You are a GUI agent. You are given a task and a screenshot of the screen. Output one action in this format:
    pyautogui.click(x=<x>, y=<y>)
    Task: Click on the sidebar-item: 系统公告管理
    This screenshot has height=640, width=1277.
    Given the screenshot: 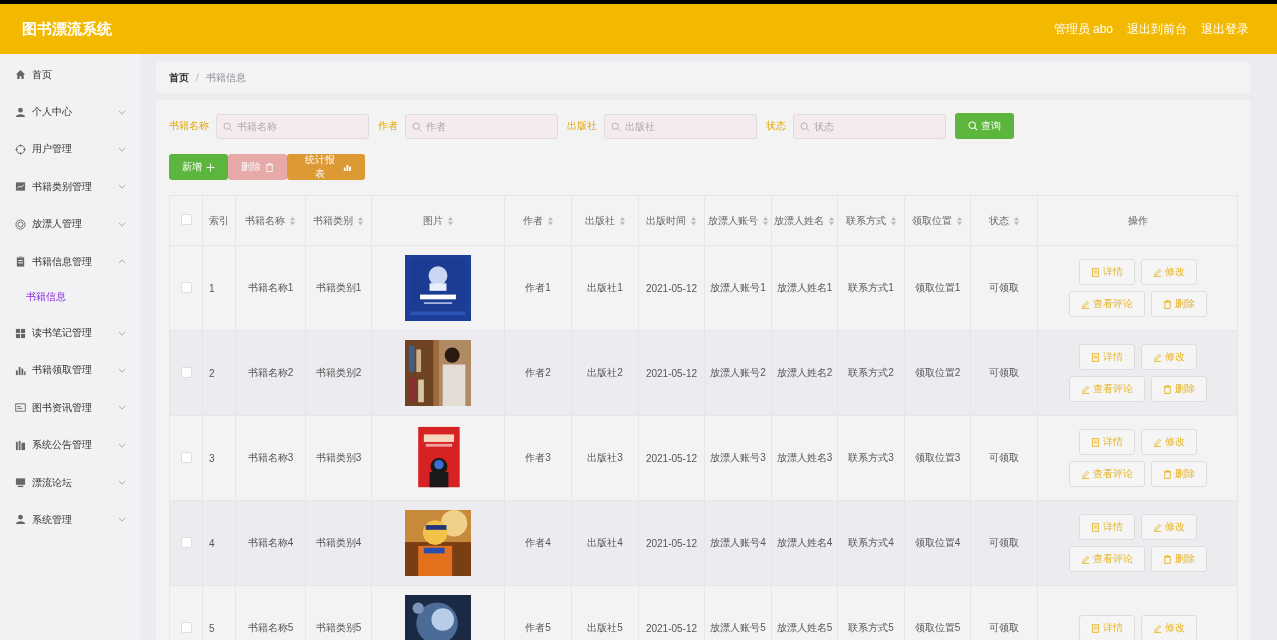 What is the action you would take?
    pyautogui.click(x=70, y=445)
    